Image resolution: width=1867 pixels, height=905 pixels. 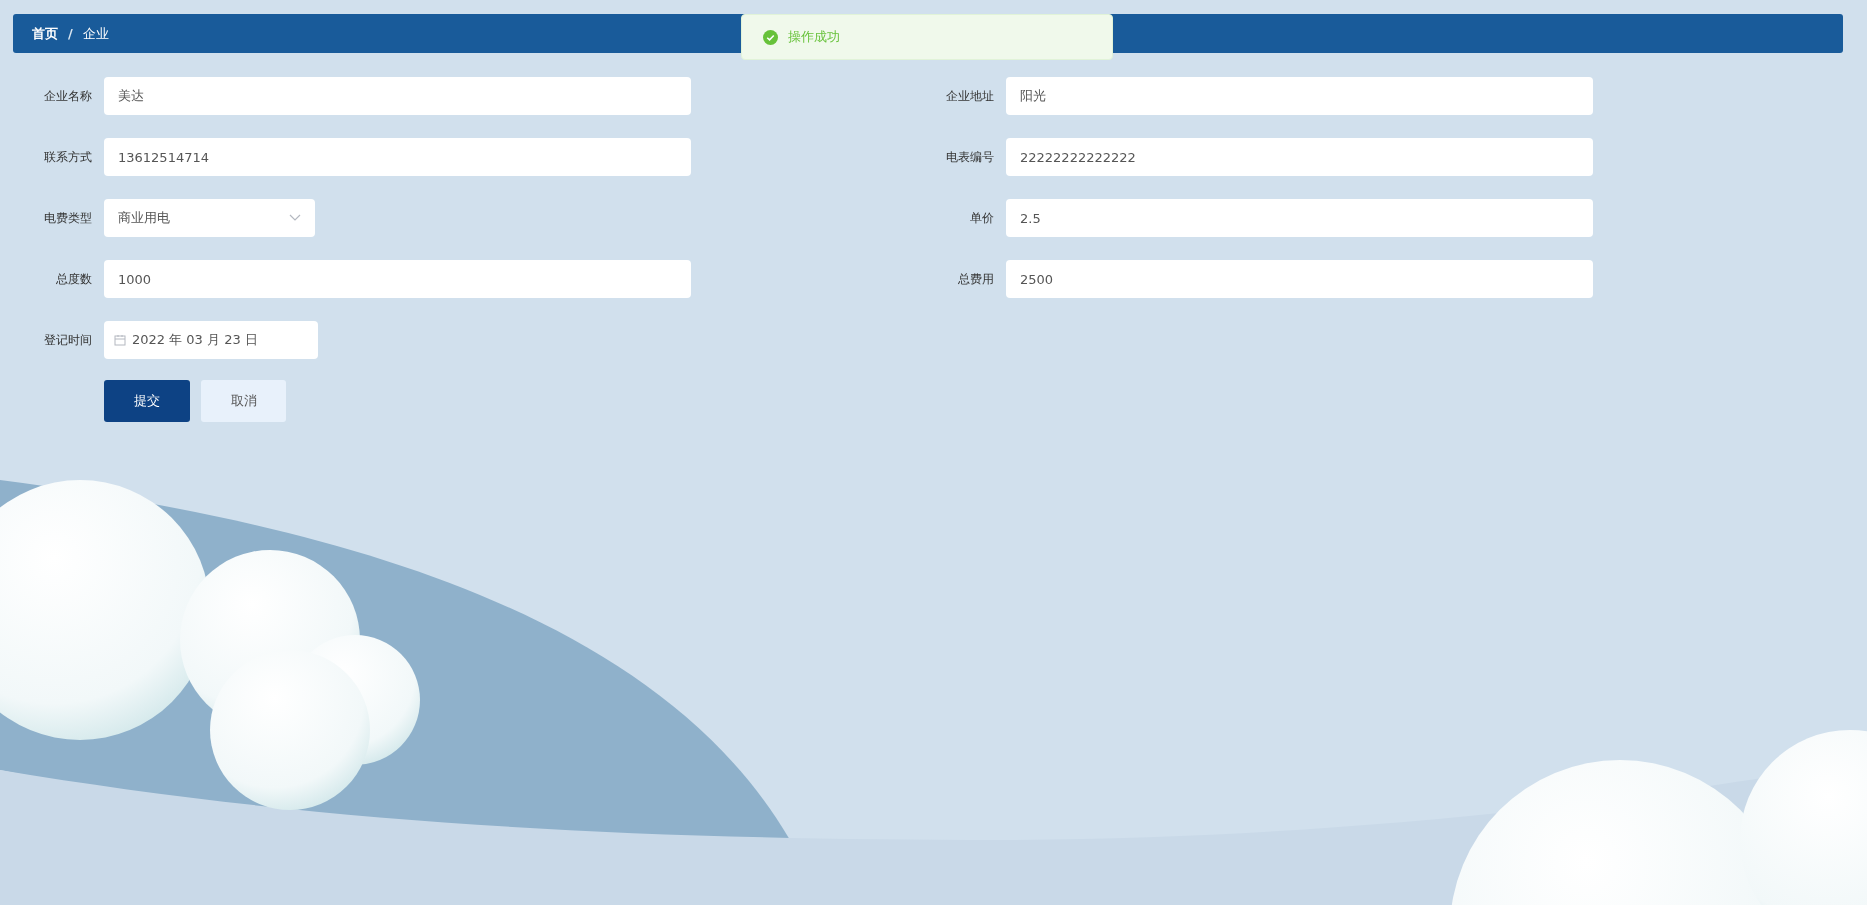 I want to click on field-value: 阳光, so click(x=1033, y=96).